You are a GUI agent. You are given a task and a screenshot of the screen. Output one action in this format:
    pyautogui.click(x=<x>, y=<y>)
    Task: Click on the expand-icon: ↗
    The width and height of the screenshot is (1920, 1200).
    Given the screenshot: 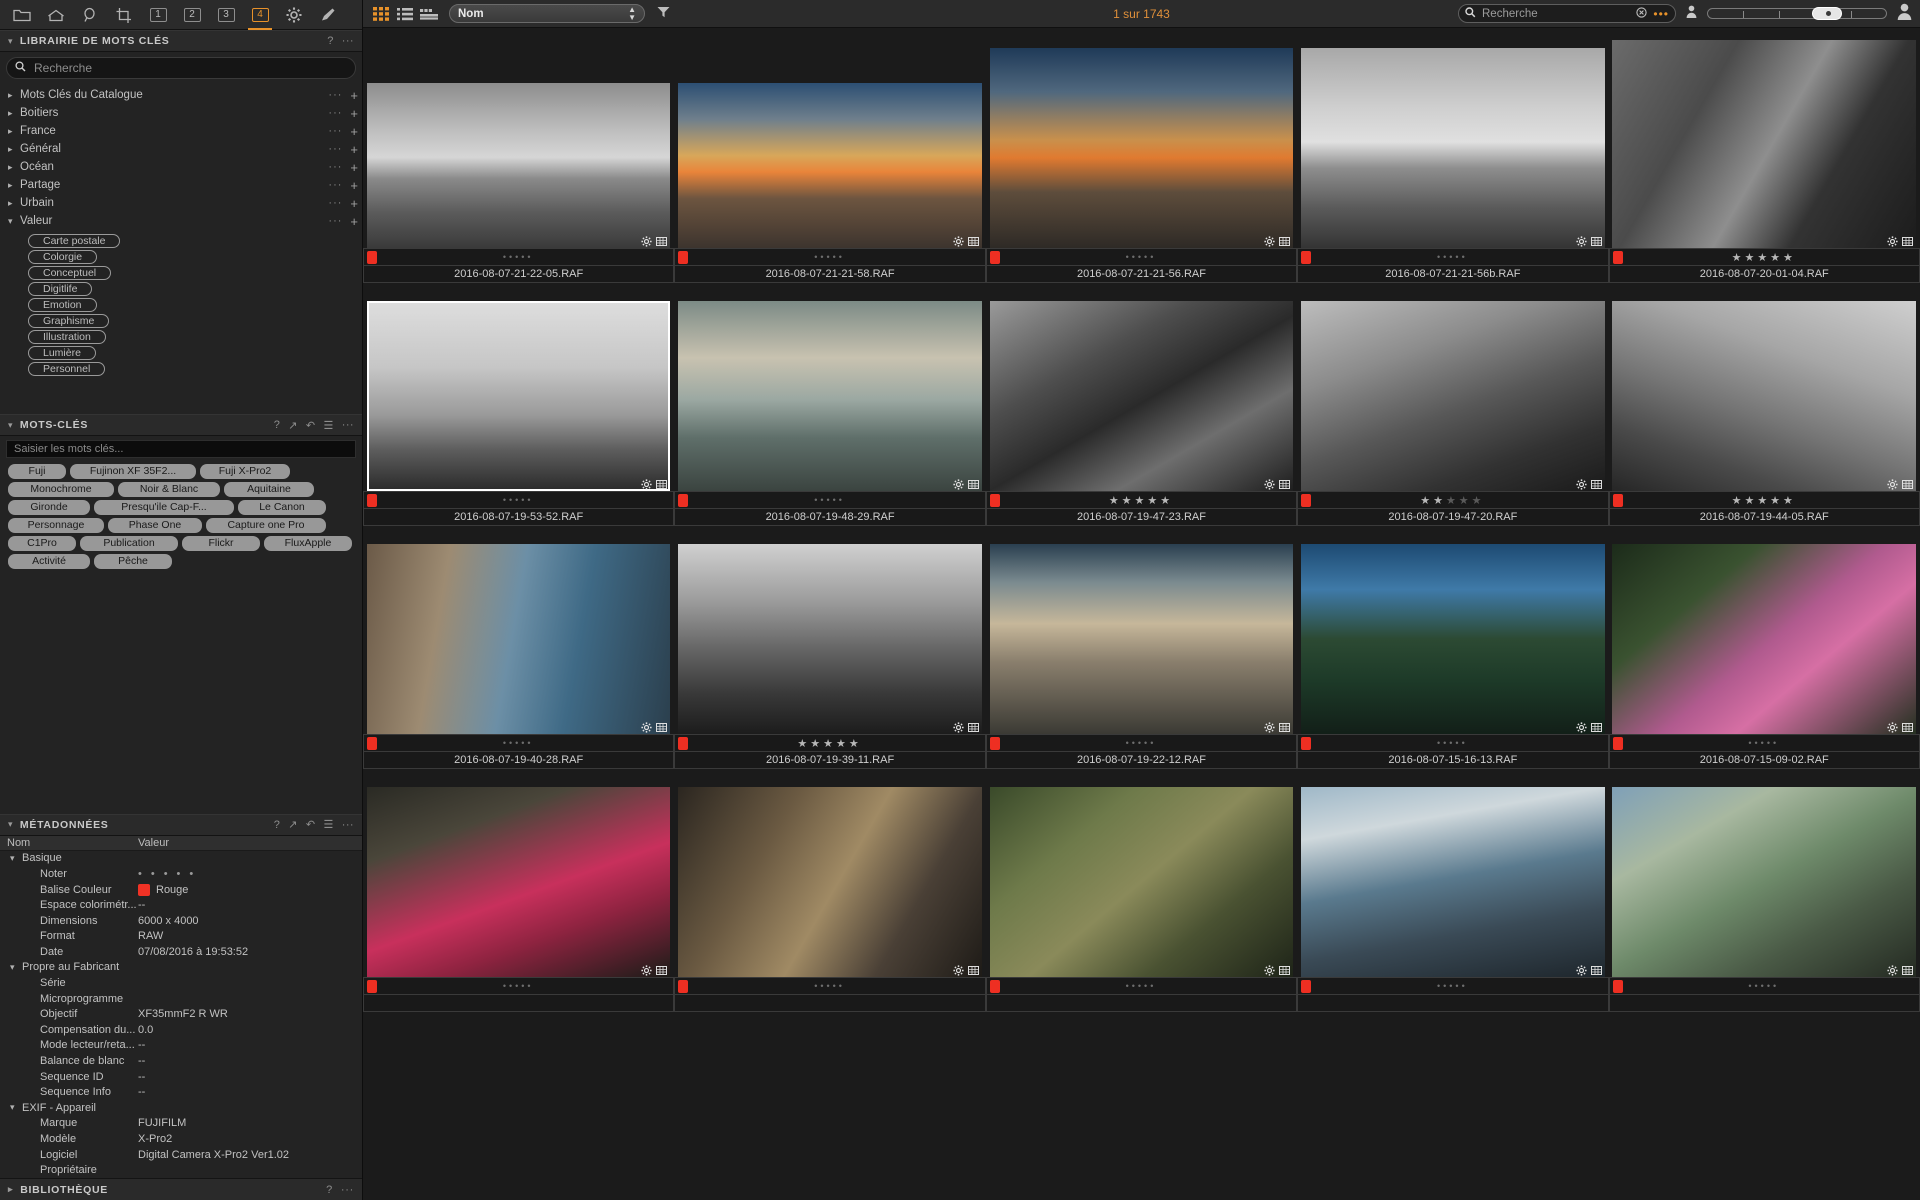 What is the action you would take?
    pyautogui.click(x=293, y=425)
    